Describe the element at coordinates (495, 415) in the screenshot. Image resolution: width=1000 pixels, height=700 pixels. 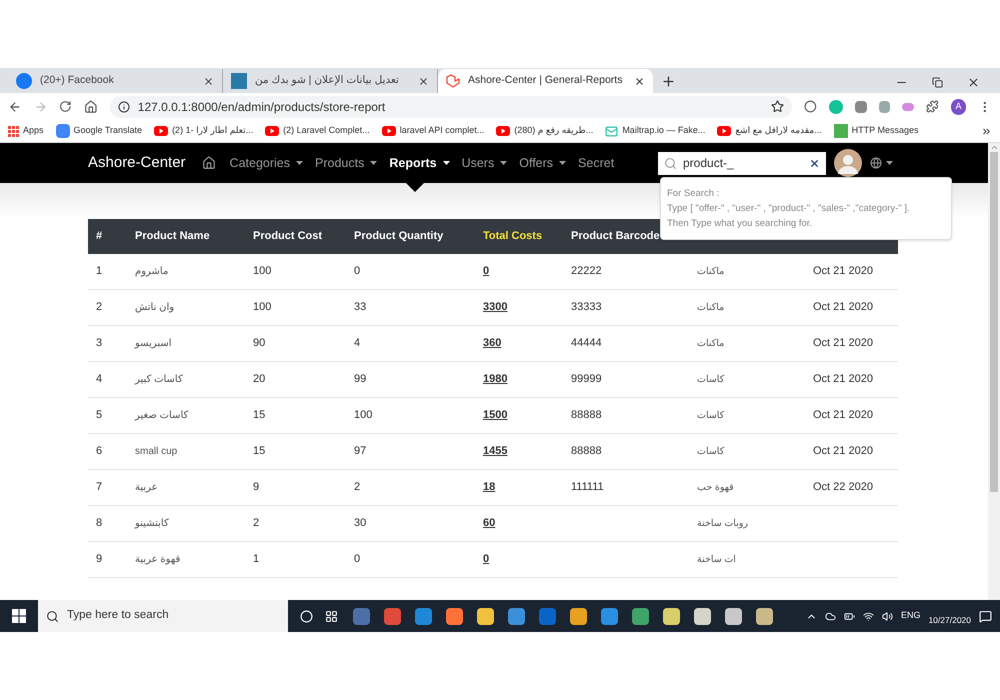
I see `total-cost-link: 1500` at that location.